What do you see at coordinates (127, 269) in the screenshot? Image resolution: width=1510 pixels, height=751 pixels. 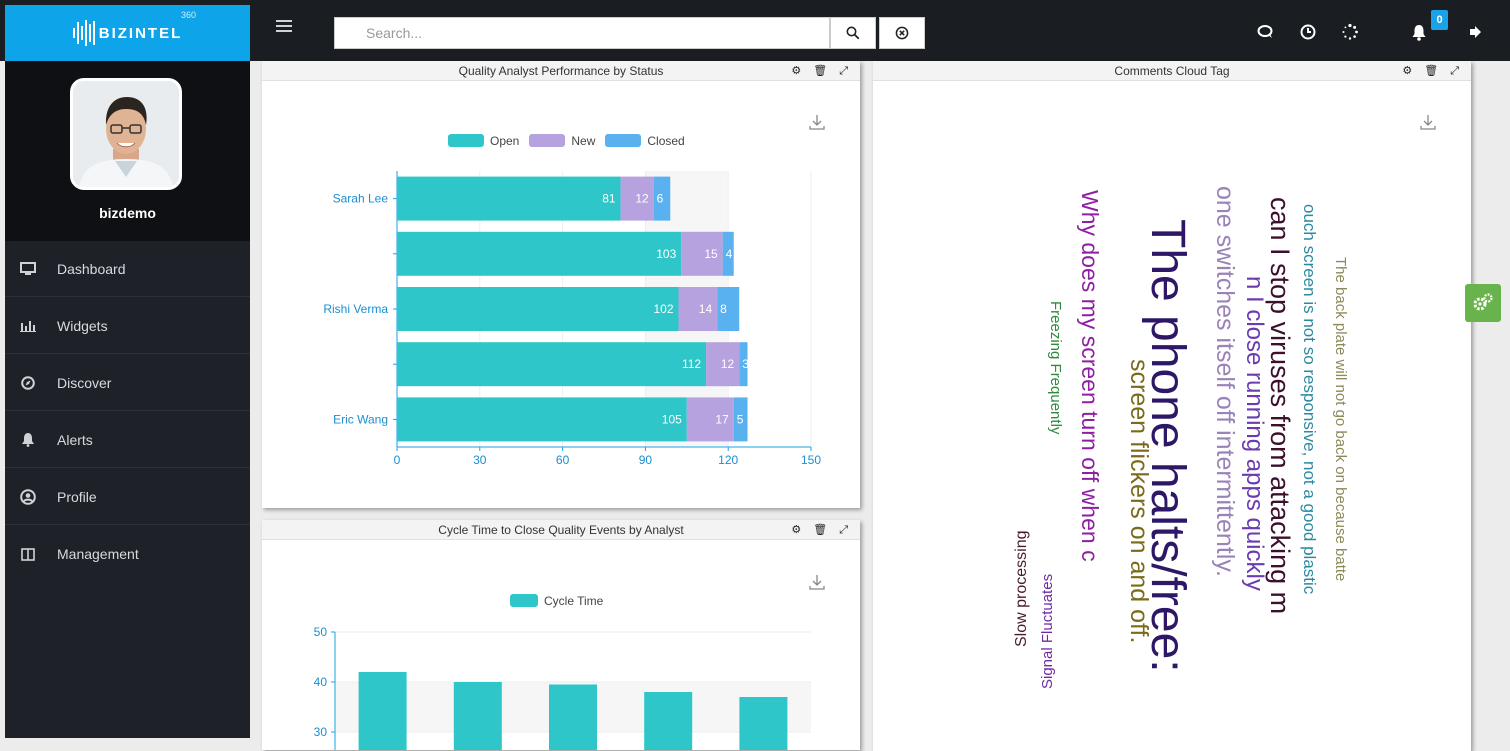 I see `sidebar-item-dashboard: Dashboard` at bounding box center [127, 269].